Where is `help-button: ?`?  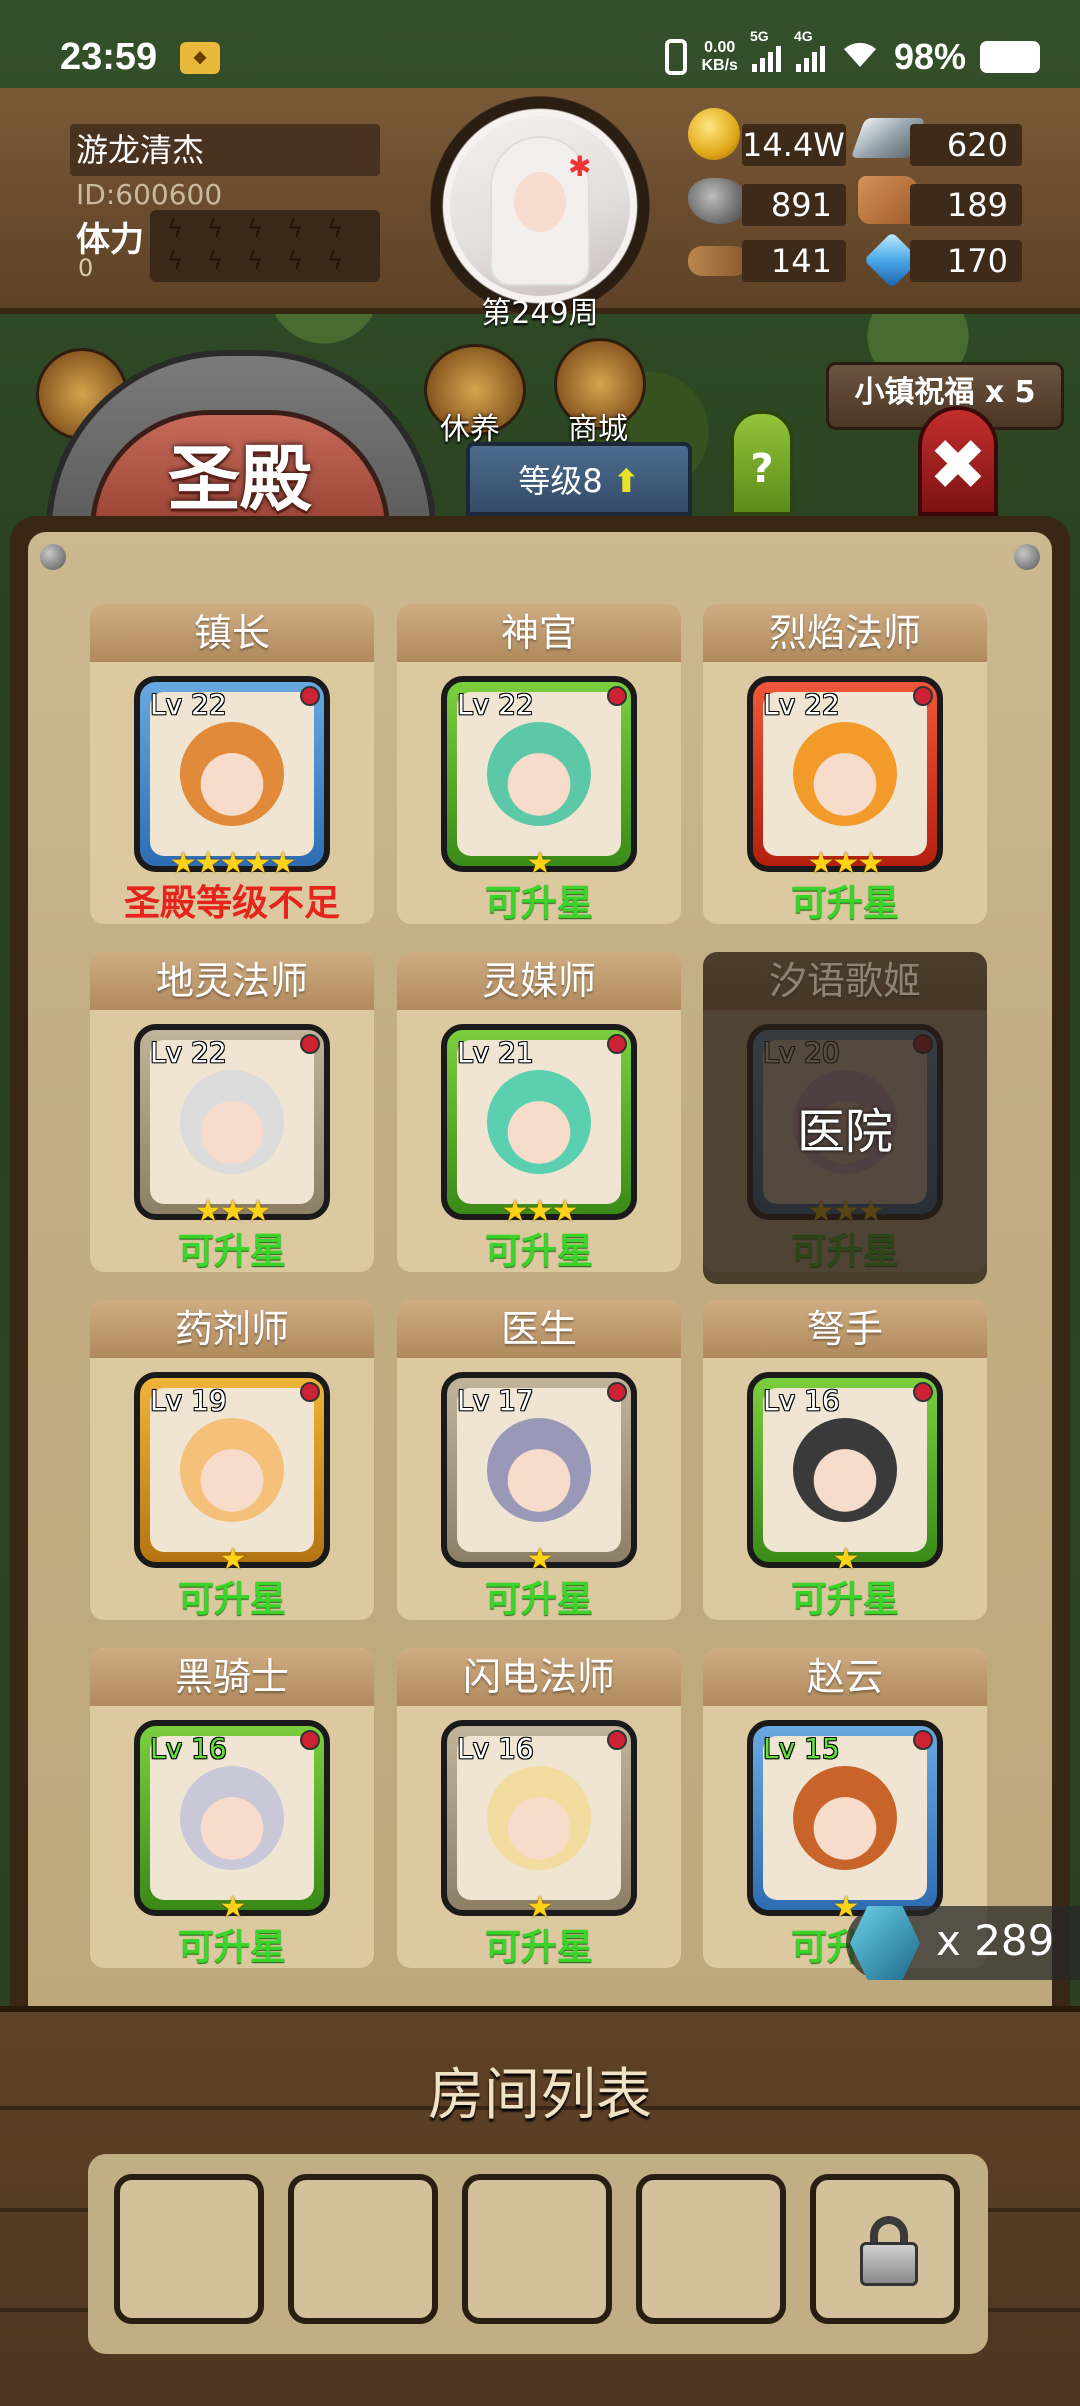 help-button: ? is located at coordinates (762, 463).